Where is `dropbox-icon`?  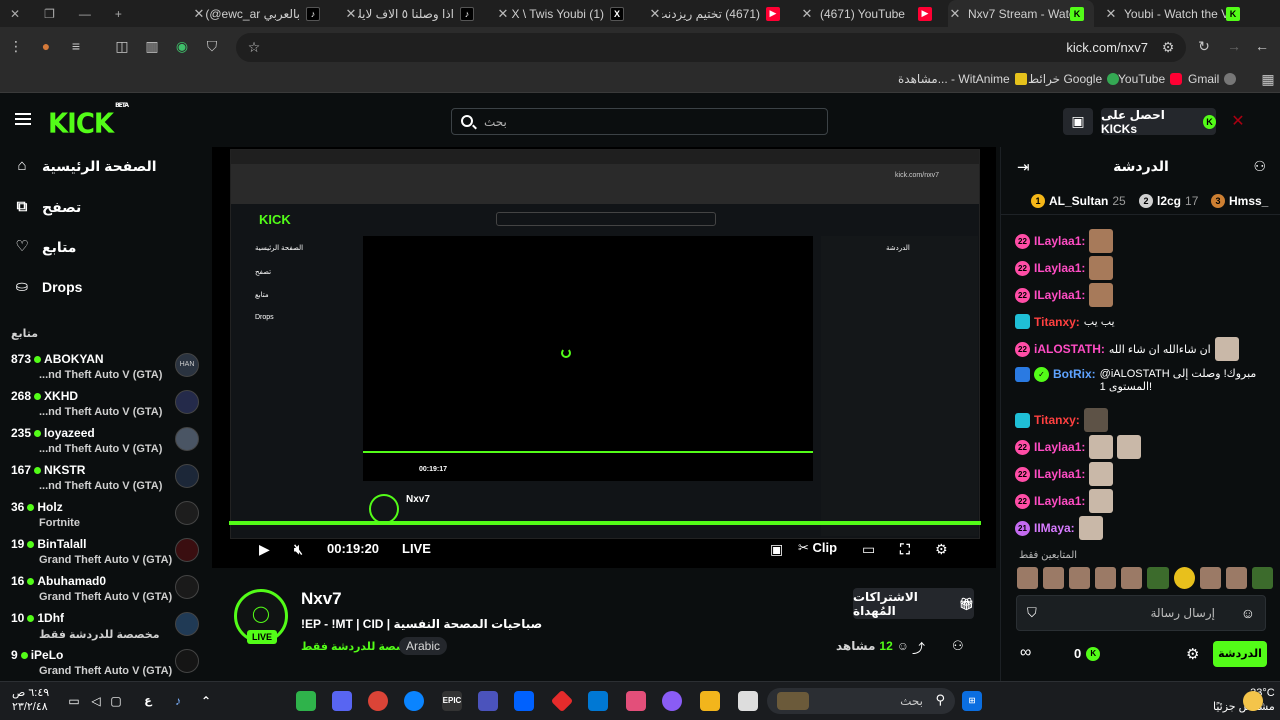
dropbox-icon is located at coordinates (524, 701).